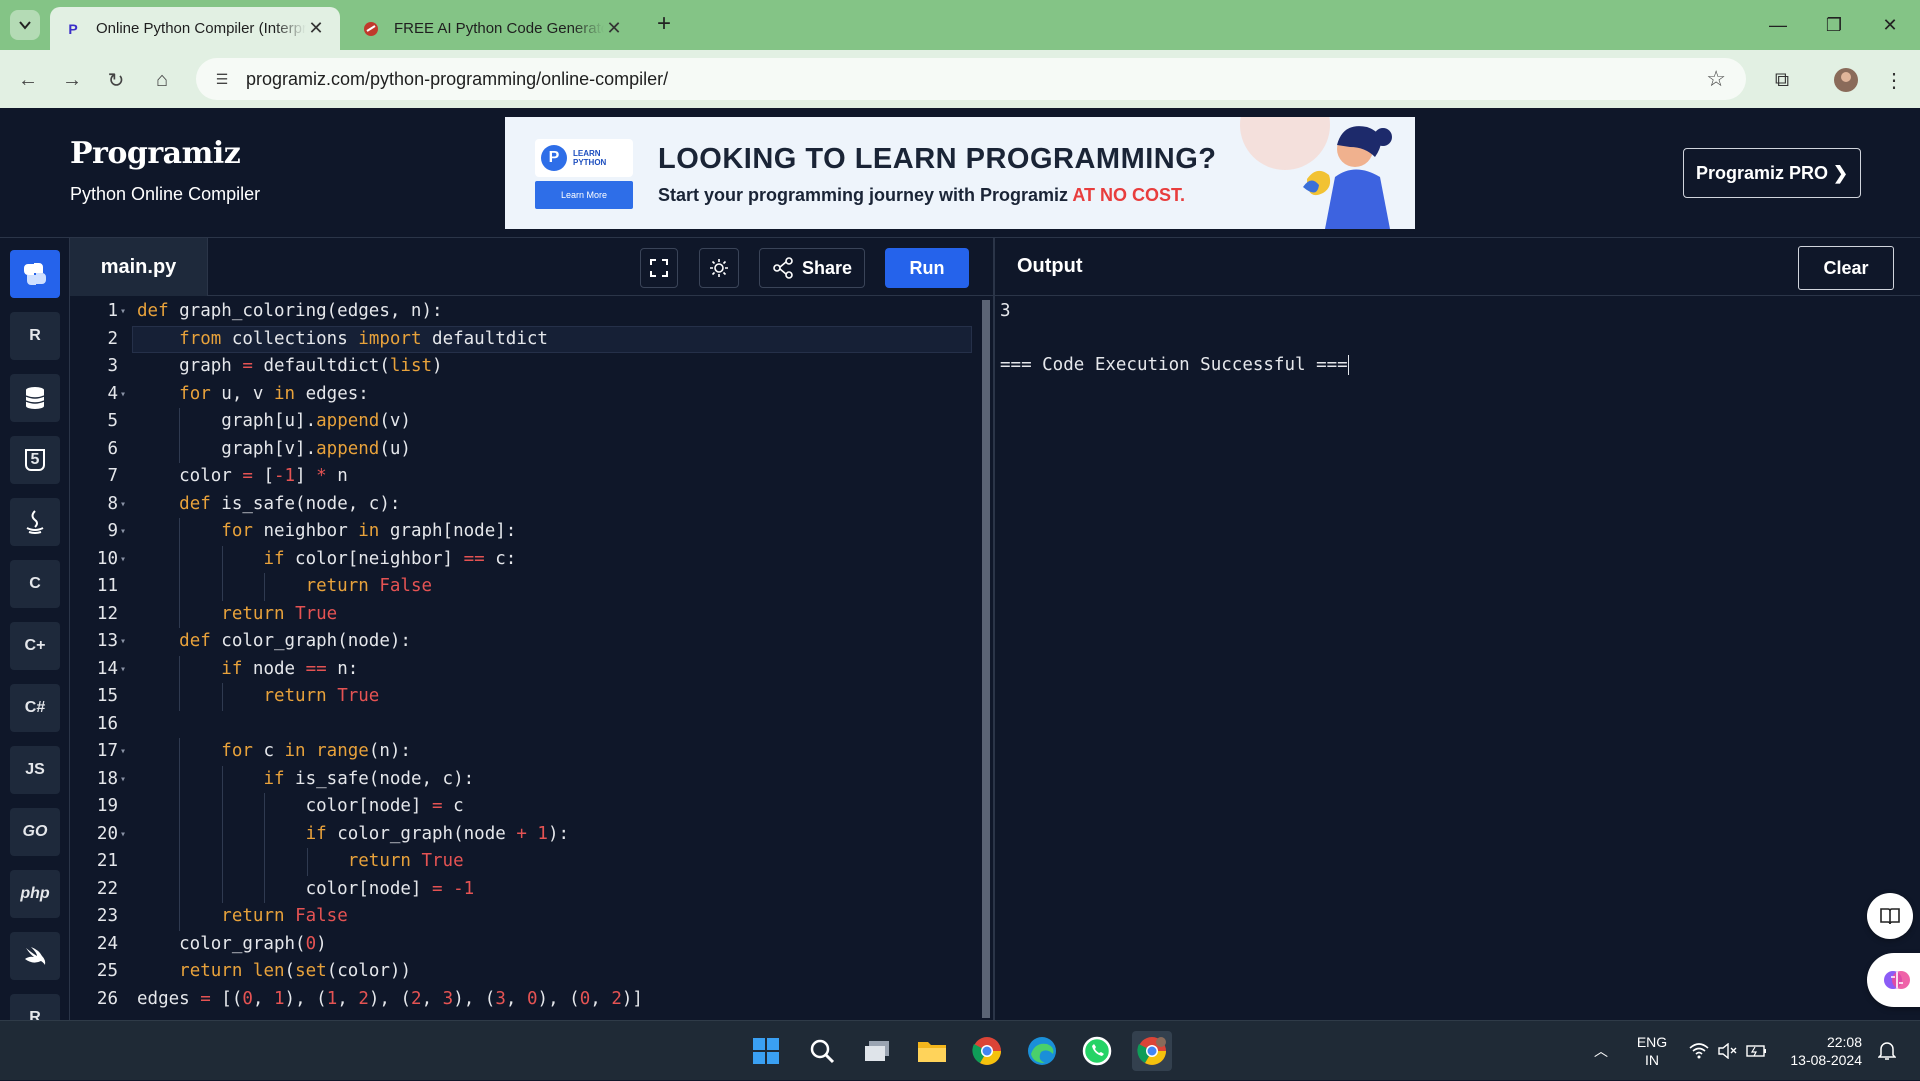 The height and width of the screenshot is (1081, 1920). What do you see at coordinates (139, 267) in the screenshot?
I see `file-tab-main-py: main.py` at bounding box center [139, 267].